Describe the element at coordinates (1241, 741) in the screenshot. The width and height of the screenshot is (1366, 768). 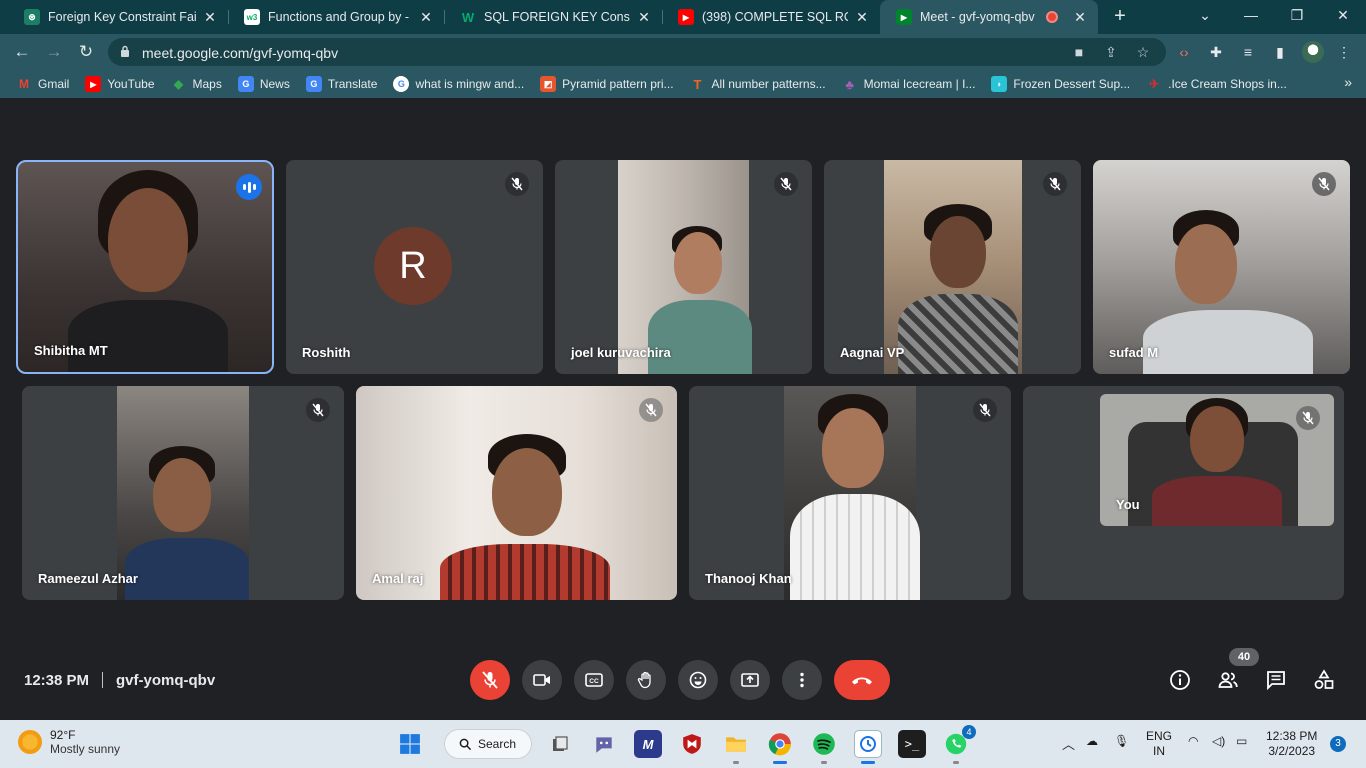
I see `battery-icon: ▭` at that location.